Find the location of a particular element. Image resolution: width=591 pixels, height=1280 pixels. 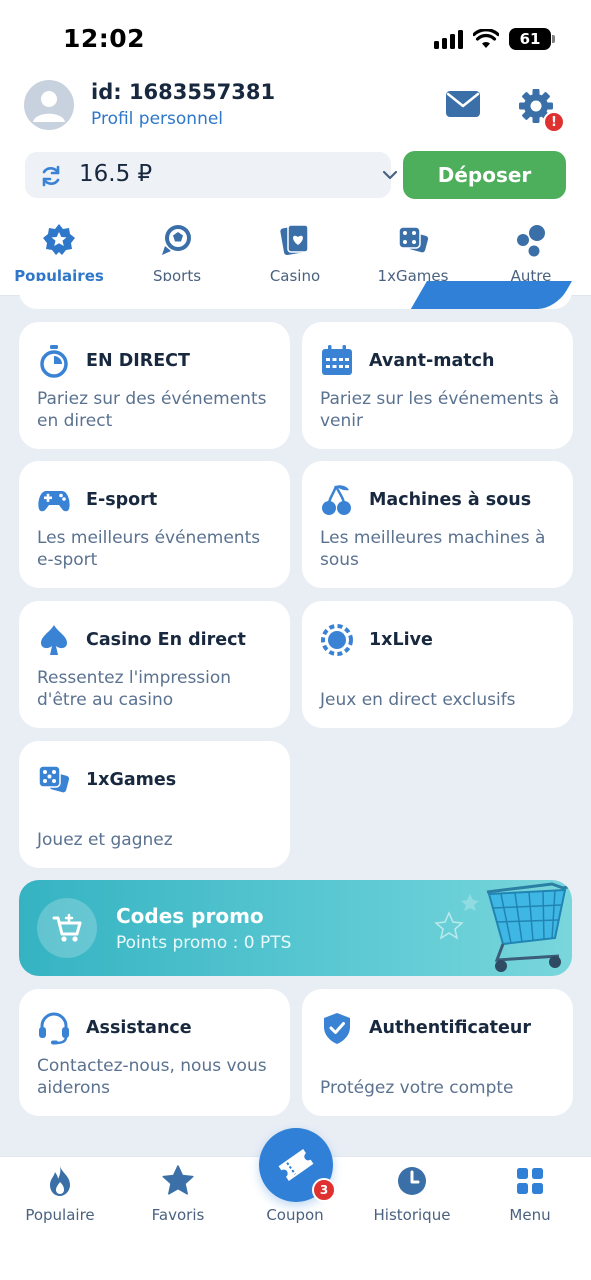

envelope-icon is located at coordinates (463, 104).